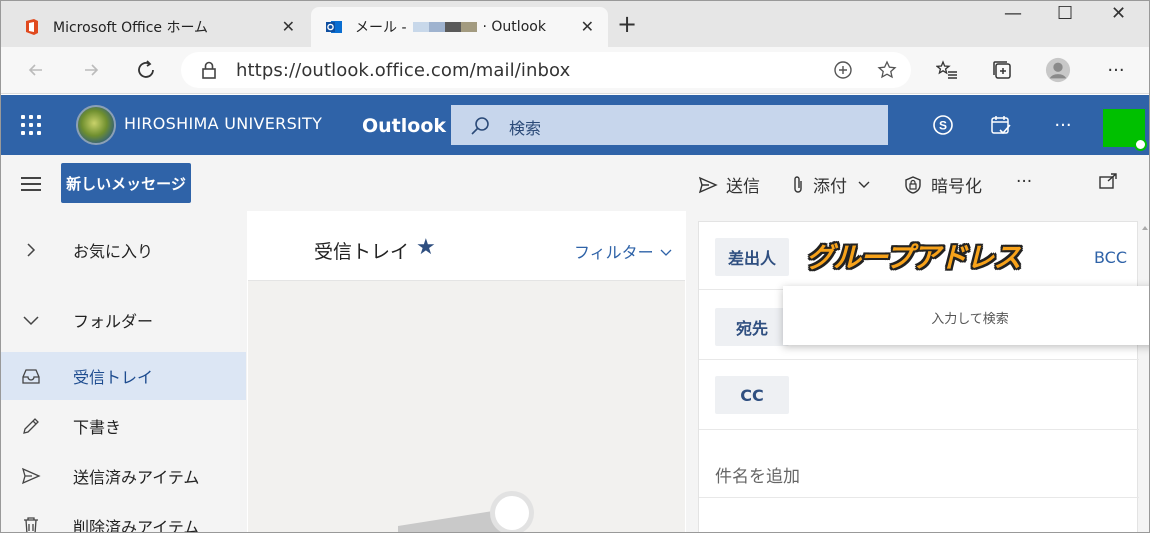  Describe the element at coordinates (1116, 70) in the screenshot. I see `browser-more-button: ···` at that location.